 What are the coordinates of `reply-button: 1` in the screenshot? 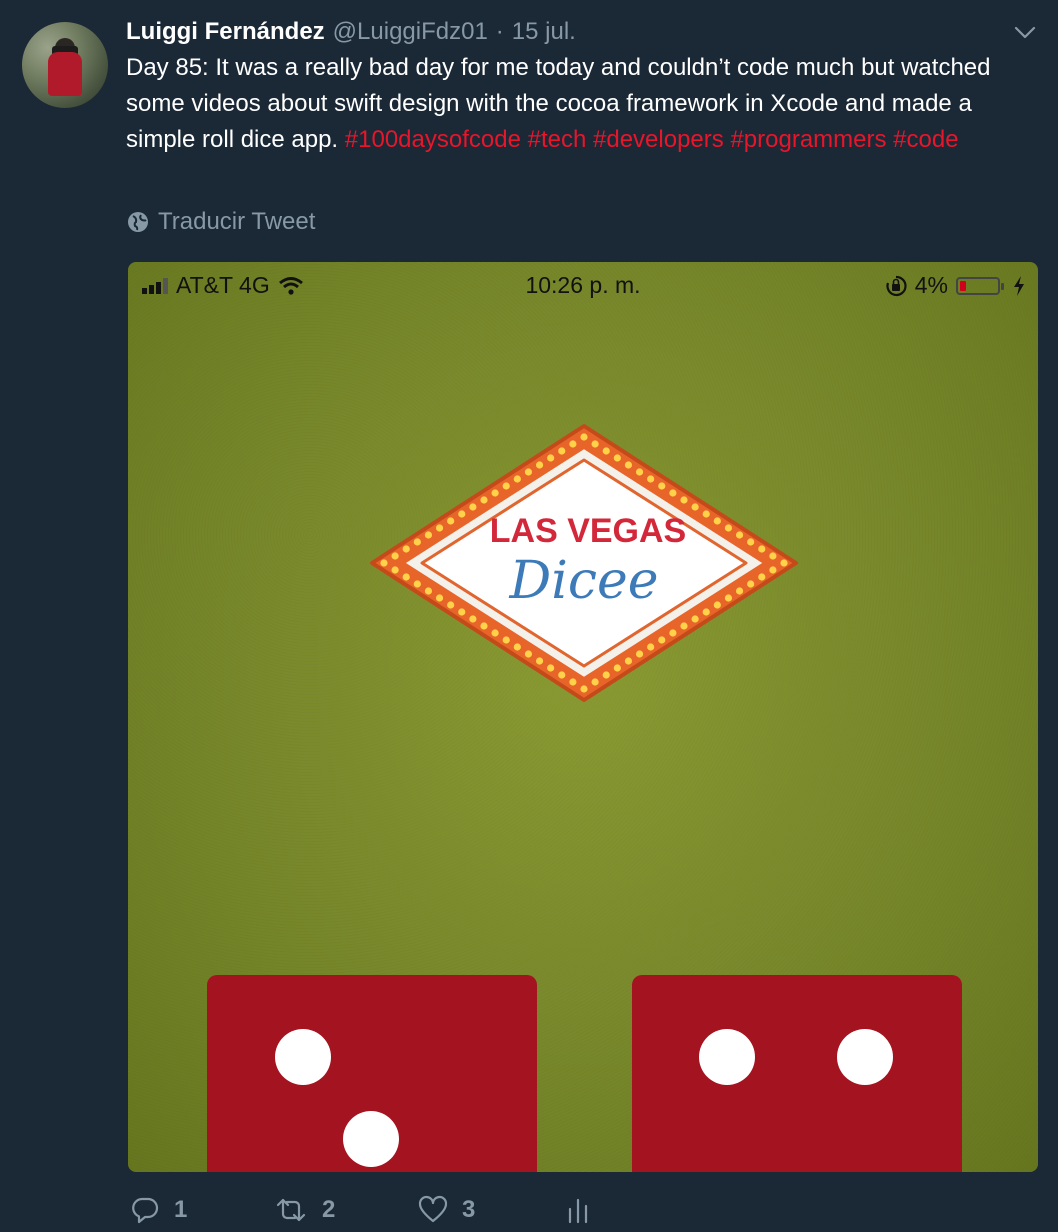 It's located at (158, 1210).